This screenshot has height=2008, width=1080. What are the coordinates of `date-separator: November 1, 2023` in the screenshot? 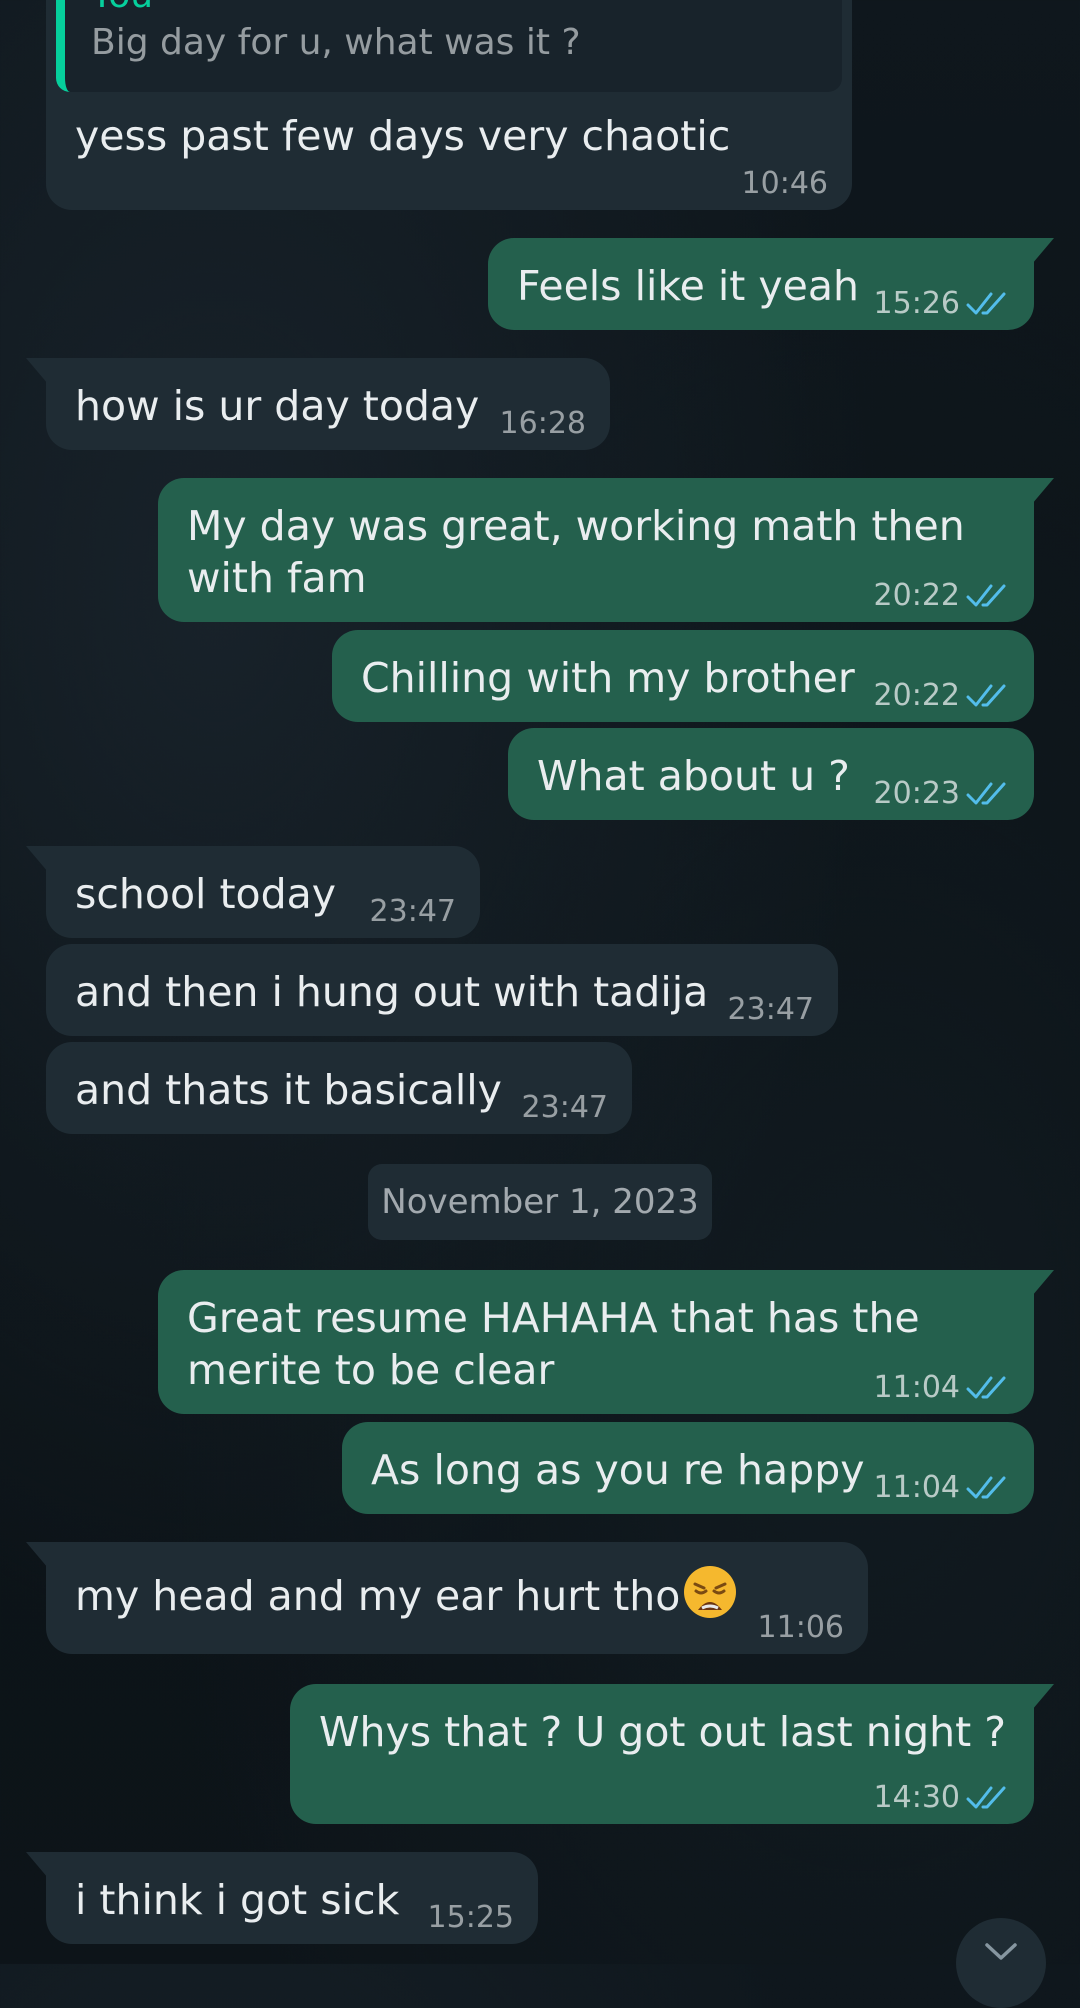 It's located at (540, 1202).